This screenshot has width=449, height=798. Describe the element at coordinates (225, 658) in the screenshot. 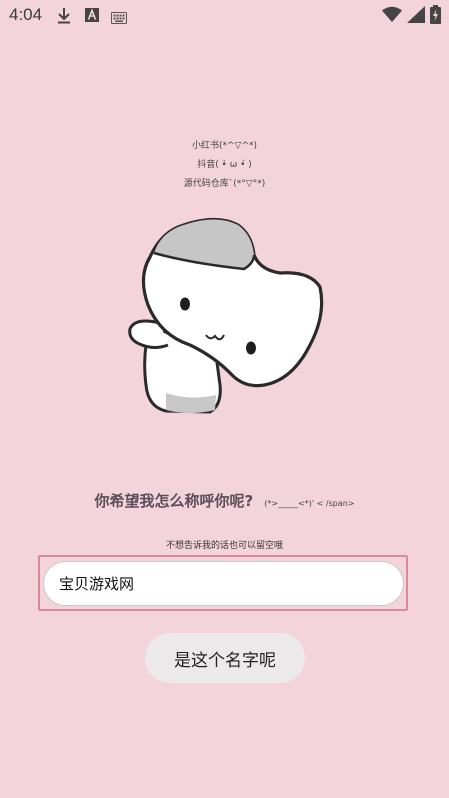

I see `confirm-name-button: 是这个名字呢` at that location.